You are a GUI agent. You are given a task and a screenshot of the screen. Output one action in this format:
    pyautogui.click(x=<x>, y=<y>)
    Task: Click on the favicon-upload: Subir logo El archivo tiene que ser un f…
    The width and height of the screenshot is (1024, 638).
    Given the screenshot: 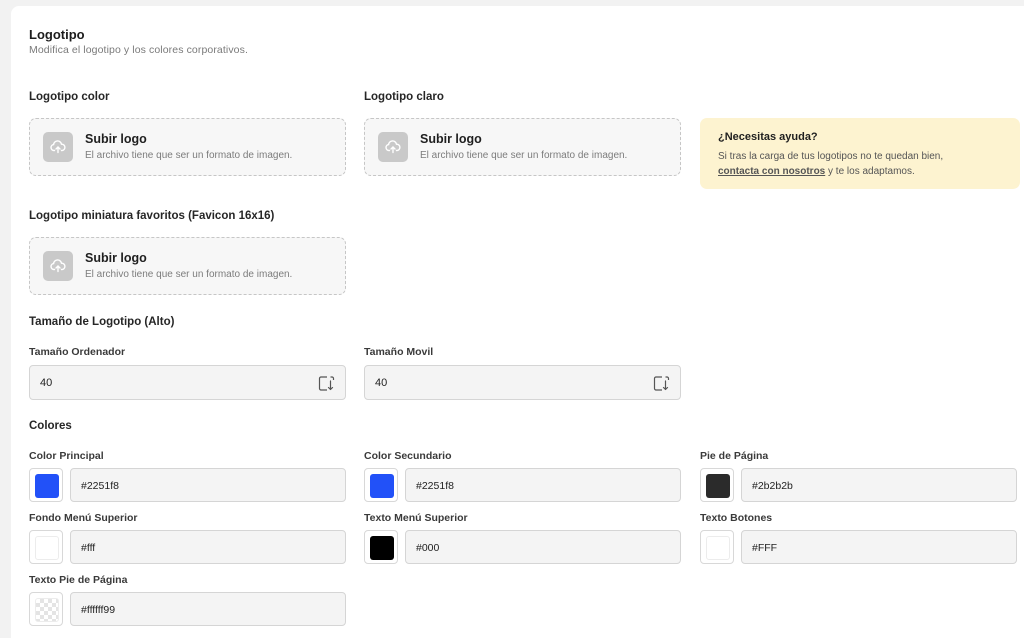 What is the action you would take?
    pyautogui.click(x=187, y=266)
    